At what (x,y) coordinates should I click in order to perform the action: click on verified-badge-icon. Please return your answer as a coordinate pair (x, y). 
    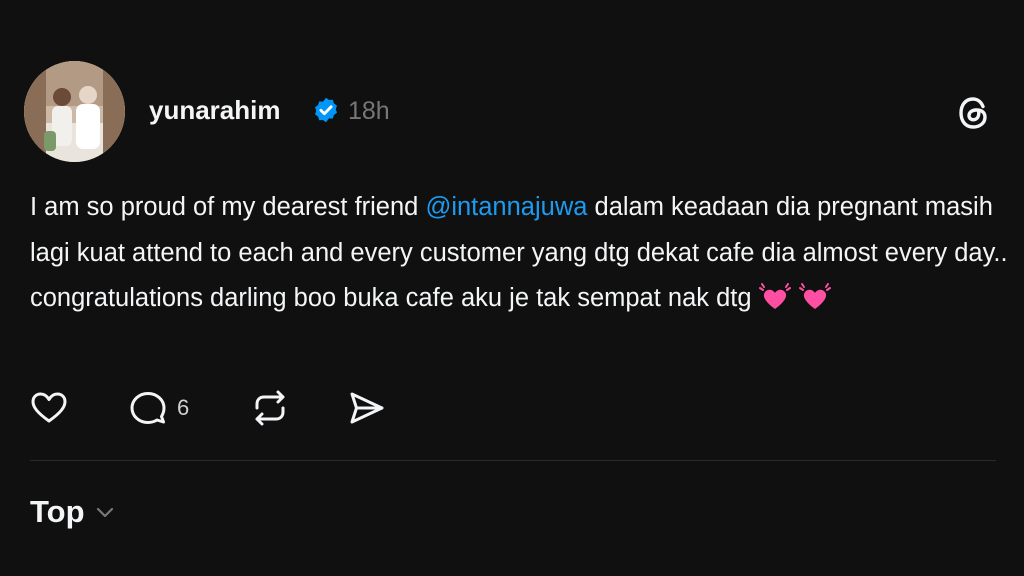
    Looking at the image, I should click on (326, 110).